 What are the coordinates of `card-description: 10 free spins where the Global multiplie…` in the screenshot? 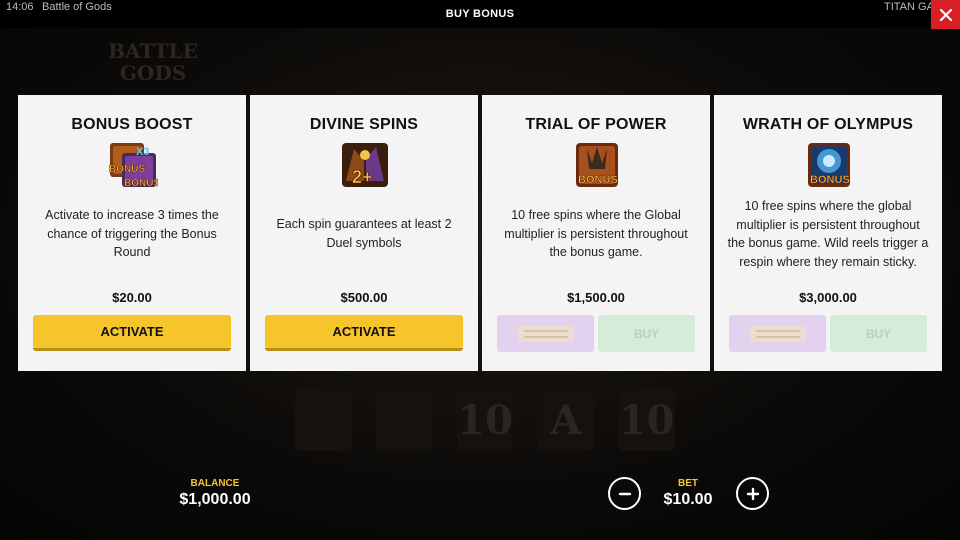 It's located at (596, 233).